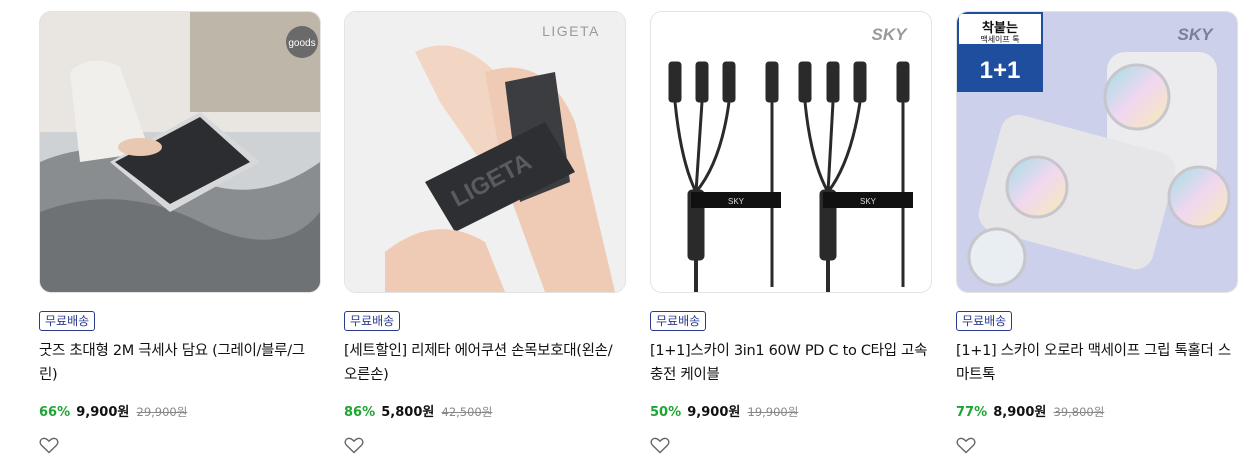 The image size is (1250, 458). I want to click on sale-price: 5,800원, so click(408, 412).